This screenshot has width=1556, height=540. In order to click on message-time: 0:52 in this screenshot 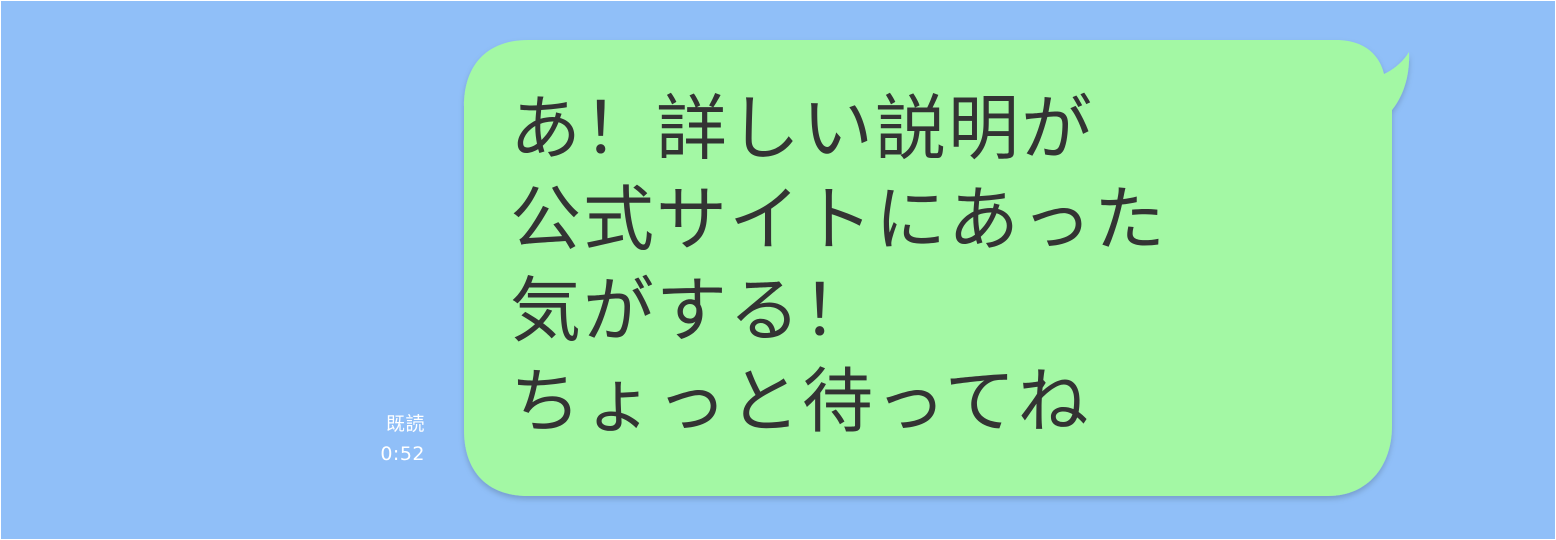, I will do `click(402, 454)`.